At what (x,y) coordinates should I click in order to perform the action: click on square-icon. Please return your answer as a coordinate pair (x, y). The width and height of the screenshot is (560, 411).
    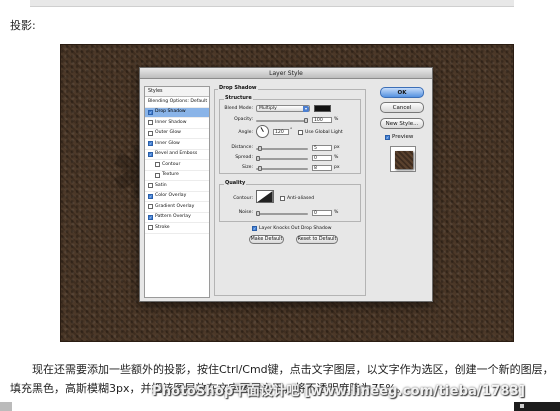
    Looking at the image, I should click on (522, 406).